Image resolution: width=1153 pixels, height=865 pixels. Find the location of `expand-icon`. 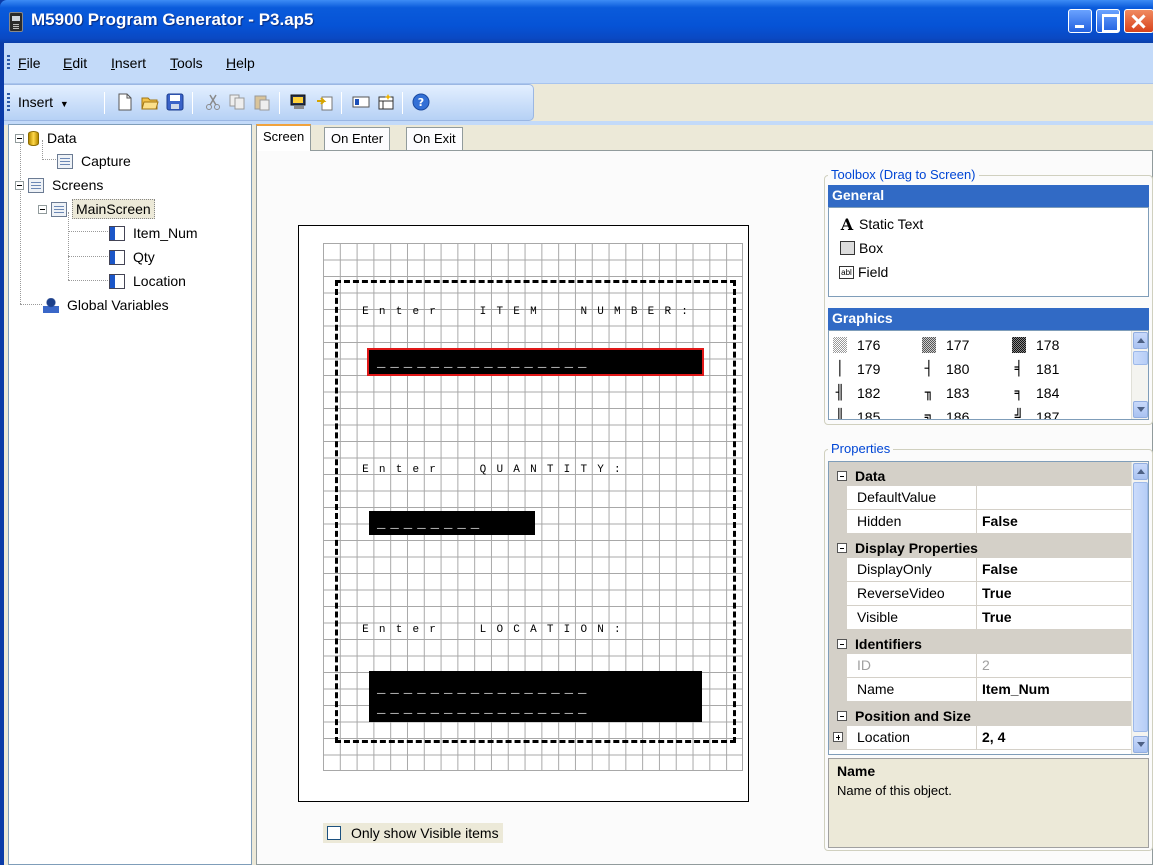

expand-icon is located at coordinates (838, 737).